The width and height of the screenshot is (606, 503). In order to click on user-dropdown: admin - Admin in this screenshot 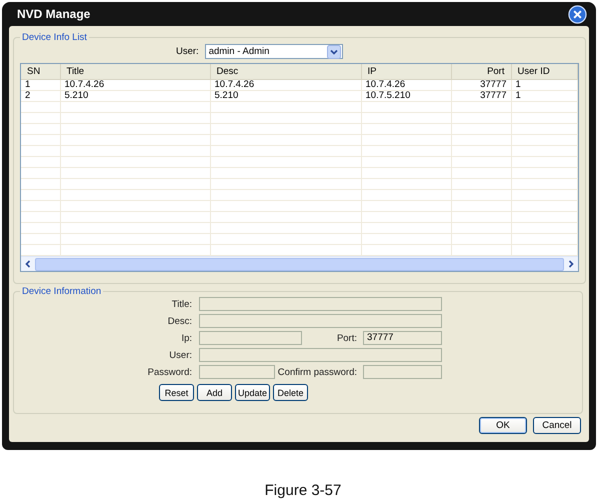, I will do `click(273, 51)`.